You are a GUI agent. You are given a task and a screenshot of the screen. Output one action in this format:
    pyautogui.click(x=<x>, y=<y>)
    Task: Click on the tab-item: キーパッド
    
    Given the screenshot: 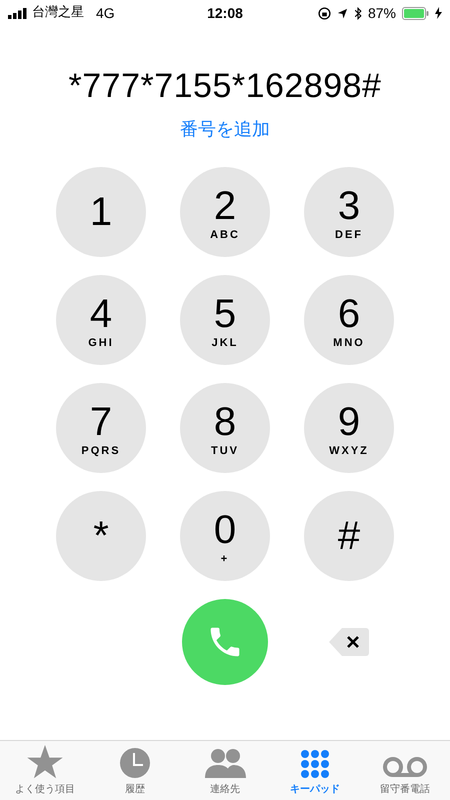 What is the action you would take?
    pyautogui.click(x=315, y=770)
    